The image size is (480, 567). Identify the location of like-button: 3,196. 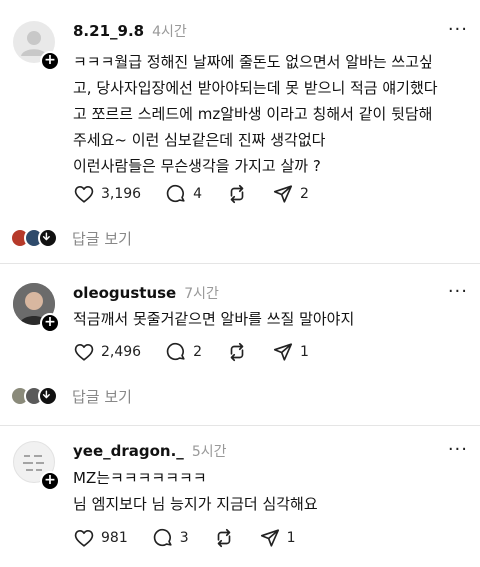
(107, 194).